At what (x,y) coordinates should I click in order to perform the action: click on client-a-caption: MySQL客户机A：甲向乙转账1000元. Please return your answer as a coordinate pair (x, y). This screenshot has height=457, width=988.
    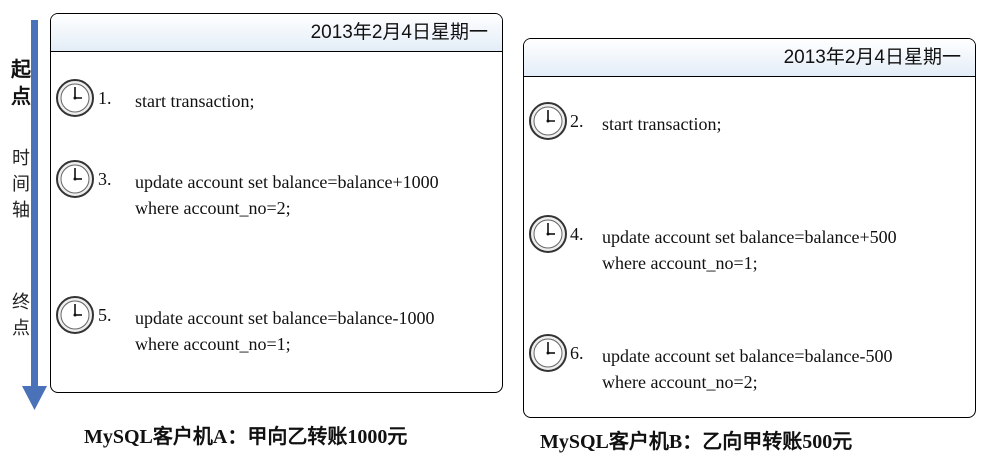
    Looking at the image, I should click on (246, 437).